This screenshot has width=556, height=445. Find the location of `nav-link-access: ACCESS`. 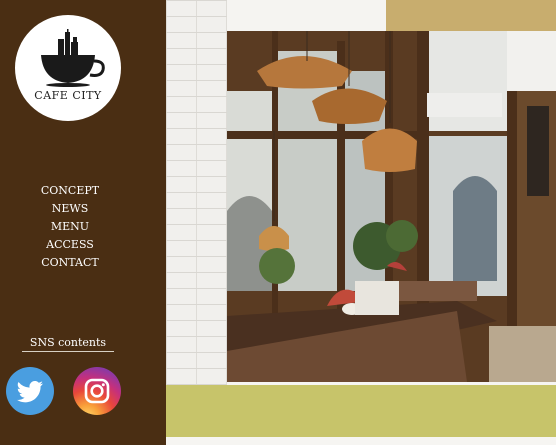

nav-link-access: ACCESS is located at coordinates (70, 244).